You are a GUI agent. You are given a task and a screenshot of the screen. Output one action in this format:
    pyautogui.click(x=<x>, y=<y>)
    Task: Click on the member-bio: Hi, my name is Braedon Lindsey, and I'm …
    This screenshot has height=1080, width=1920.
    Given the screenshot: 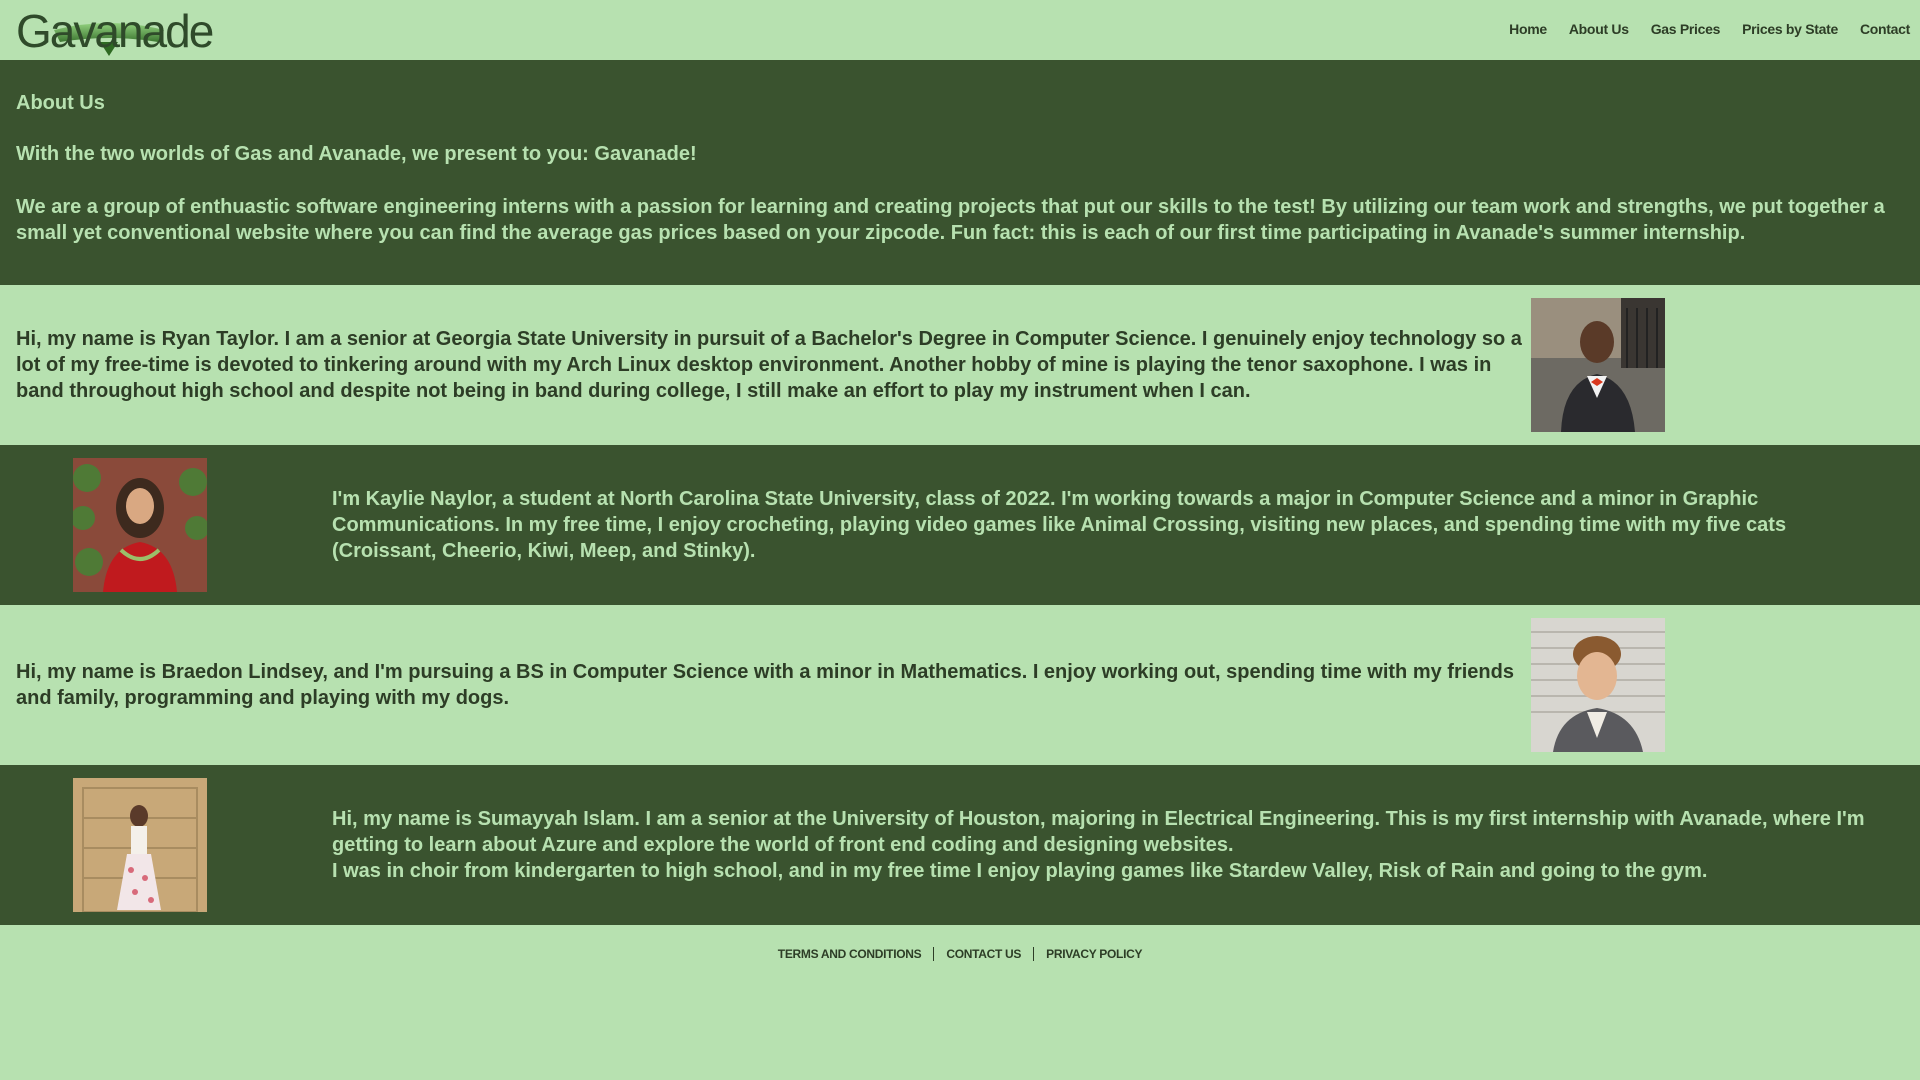 What is the action you would take?
    pyautogui.click(x=765, y=685)
    